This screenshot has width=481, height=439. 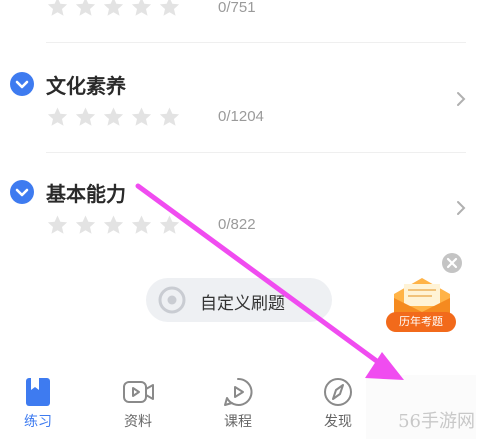 I want to click on play-icon, so click(x=238, y=391).